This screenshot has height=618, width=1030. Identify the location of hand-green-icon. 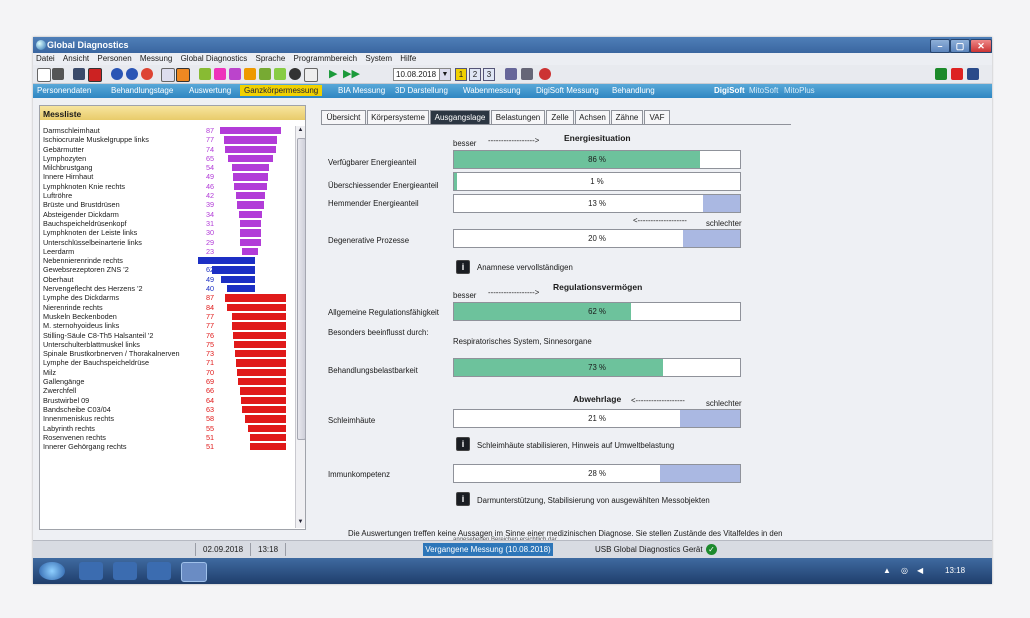
(941, 74).